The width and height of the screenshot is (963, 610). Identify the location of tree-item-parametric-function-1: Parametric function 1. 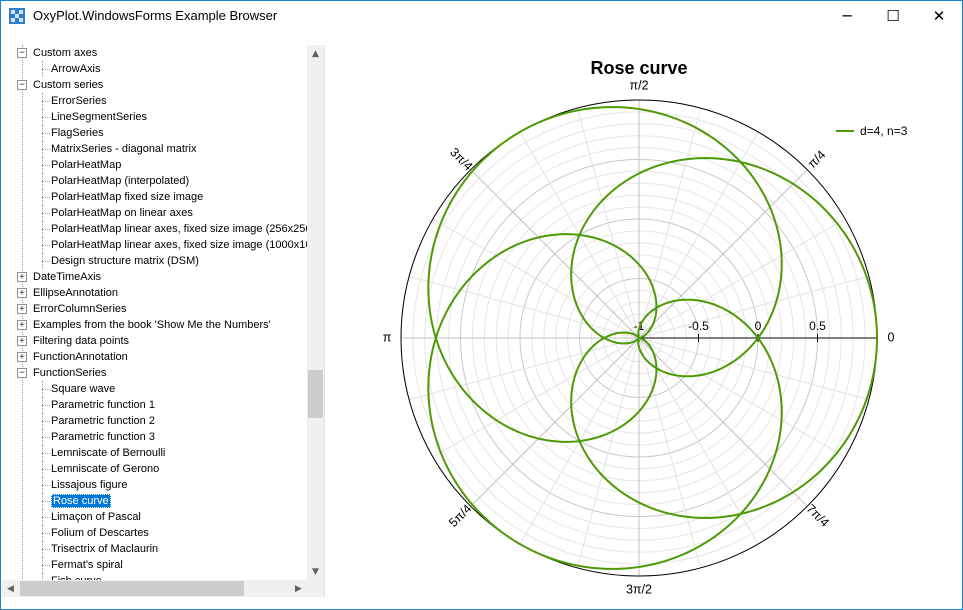
(103, 405).